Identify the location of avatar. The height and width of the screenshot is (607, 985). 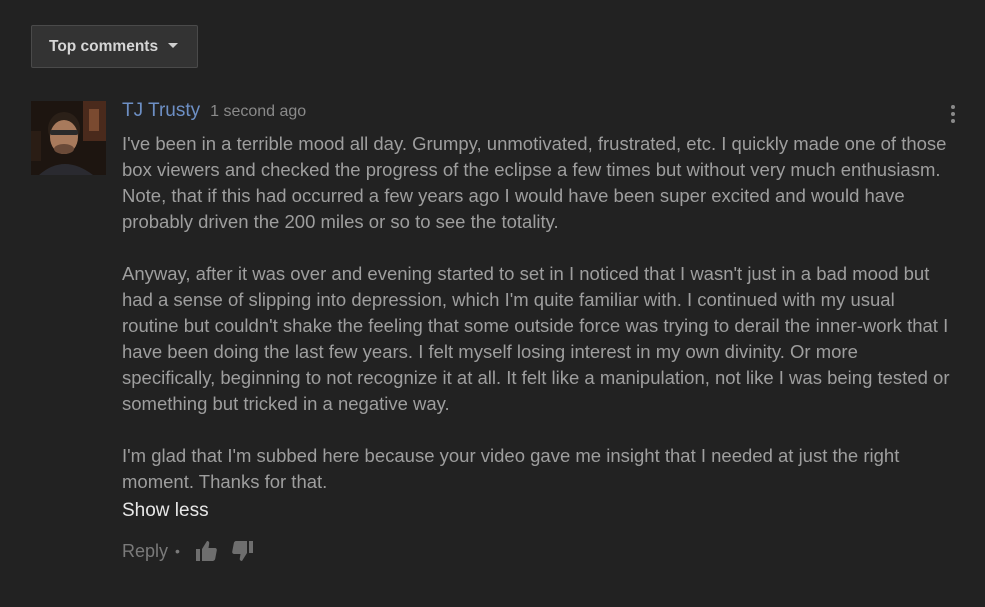
(68, 138).